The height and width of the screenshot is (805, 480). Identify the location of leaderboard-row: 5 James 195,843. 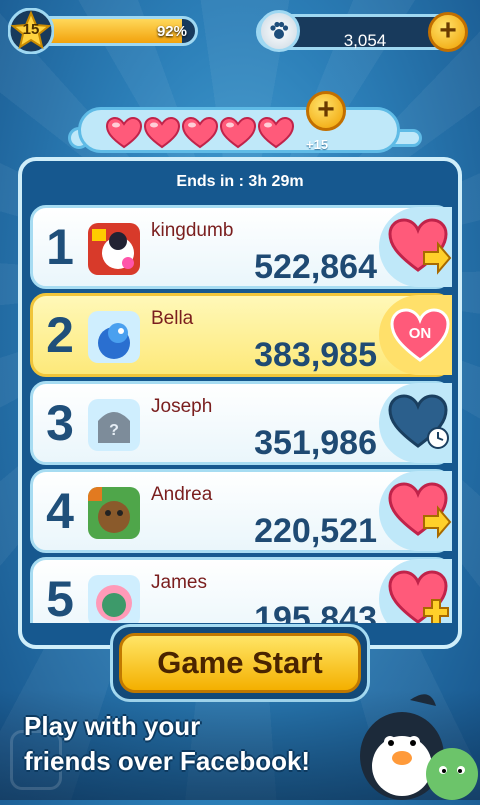
(241, 590).